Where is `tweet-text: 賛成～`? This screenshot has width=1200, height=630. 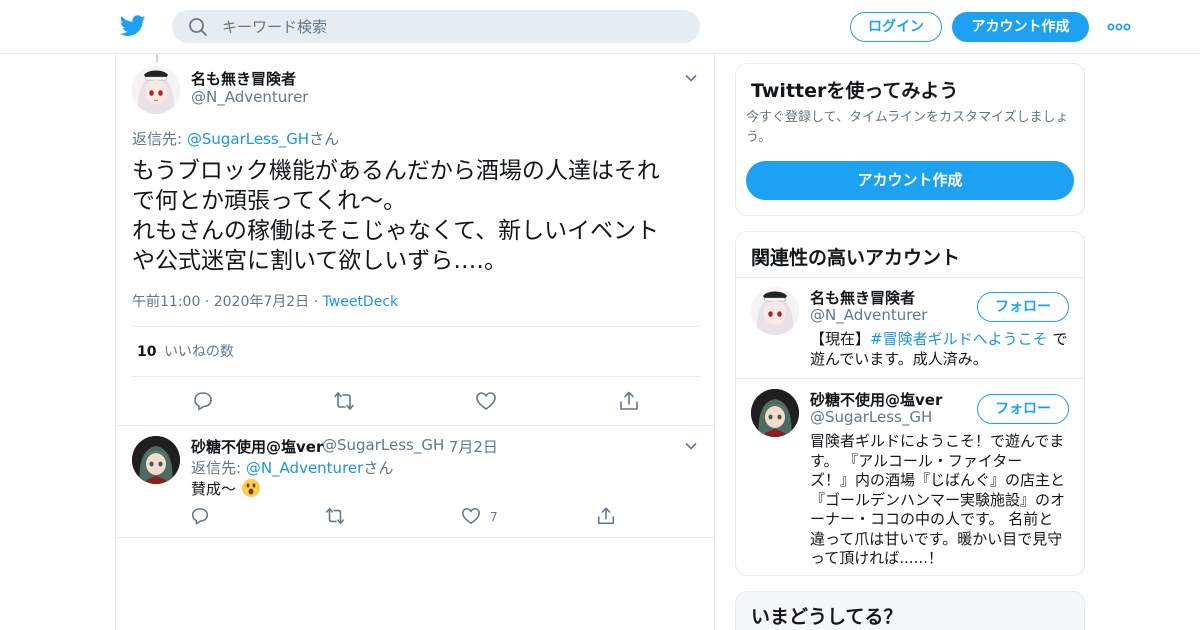
tweet-text: 賛成～ is located at coordinates (226, 488).